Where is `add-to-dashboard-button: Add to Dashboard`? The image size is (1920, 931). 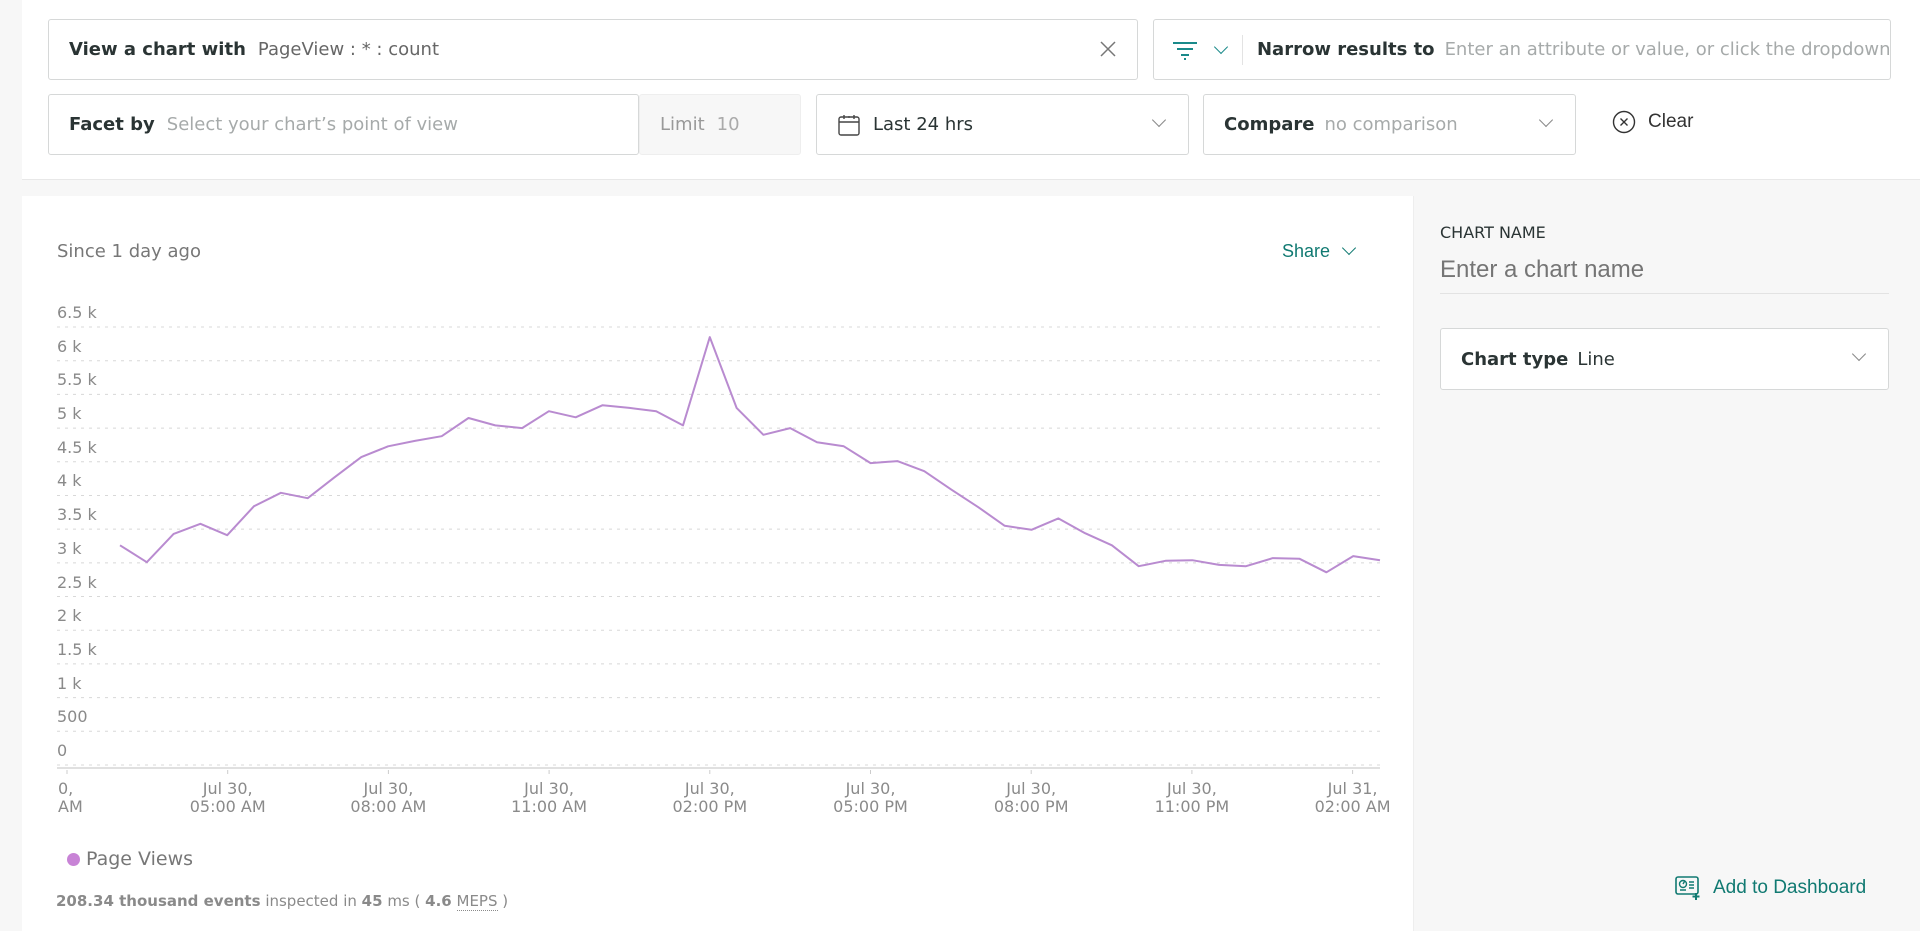
add-to-dashboard-button: Add to Dashboard is located at coordinates (1770, 888).